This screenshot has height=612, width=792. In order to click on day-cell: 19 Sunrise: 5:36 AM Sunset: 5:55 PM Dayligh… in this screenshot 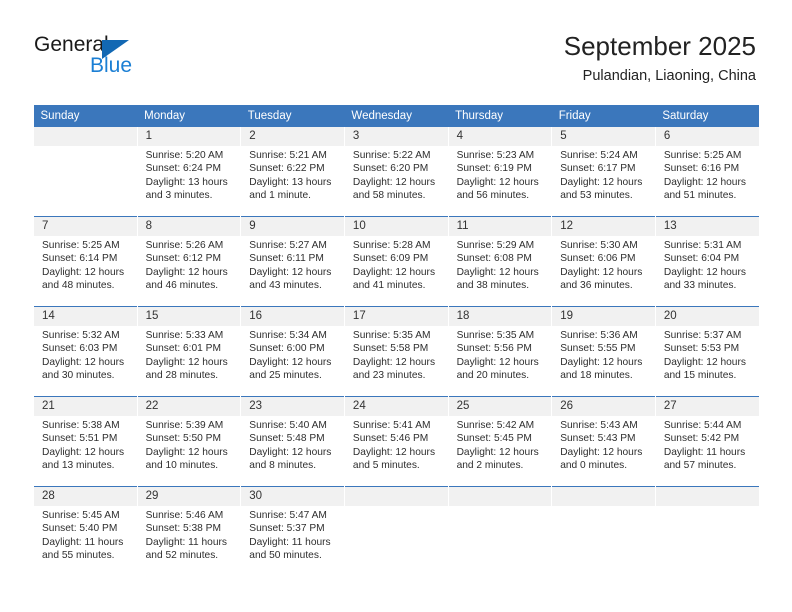, I will do `click(603, 351)`.